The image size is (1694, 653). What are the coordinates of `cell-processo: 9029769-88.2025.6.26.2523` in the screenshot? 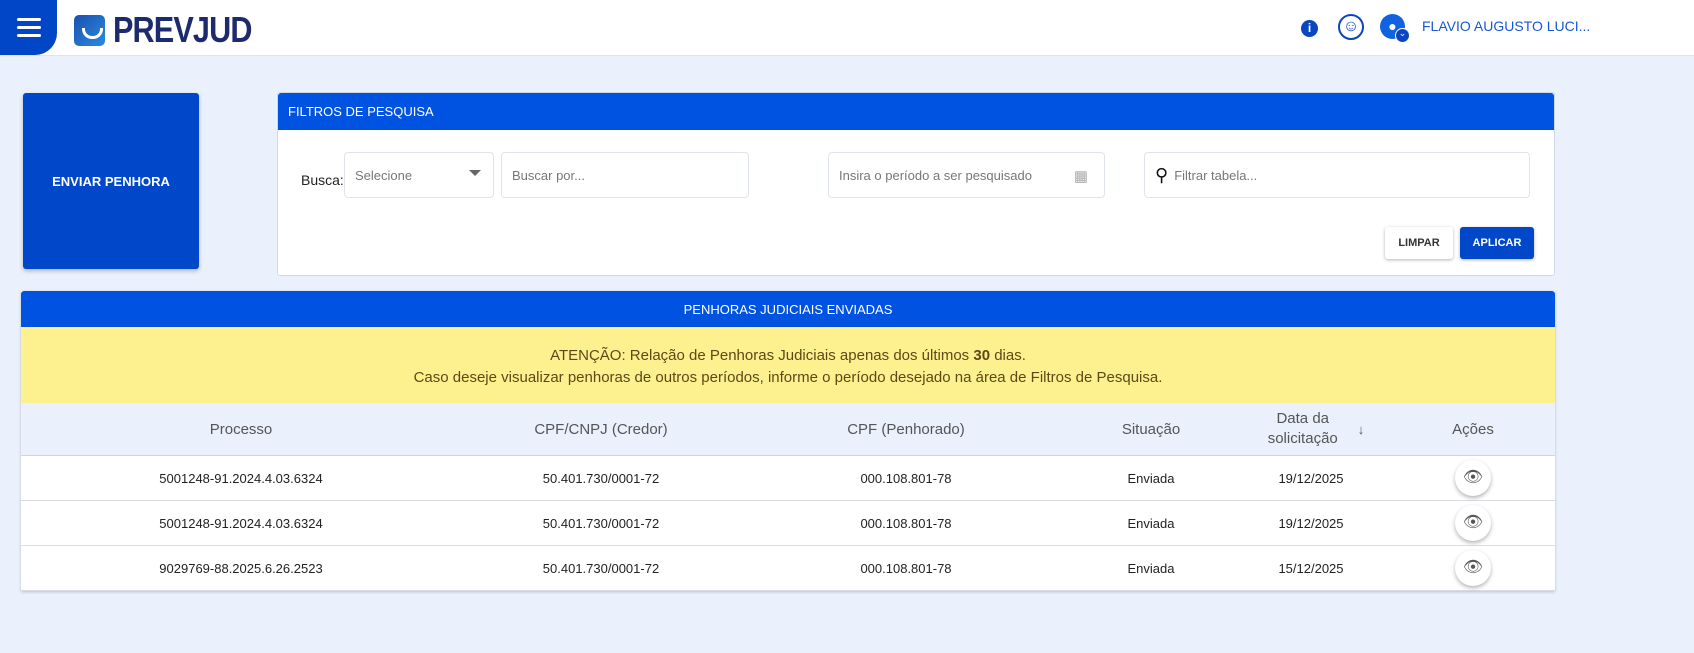 It's located at (241, 568).